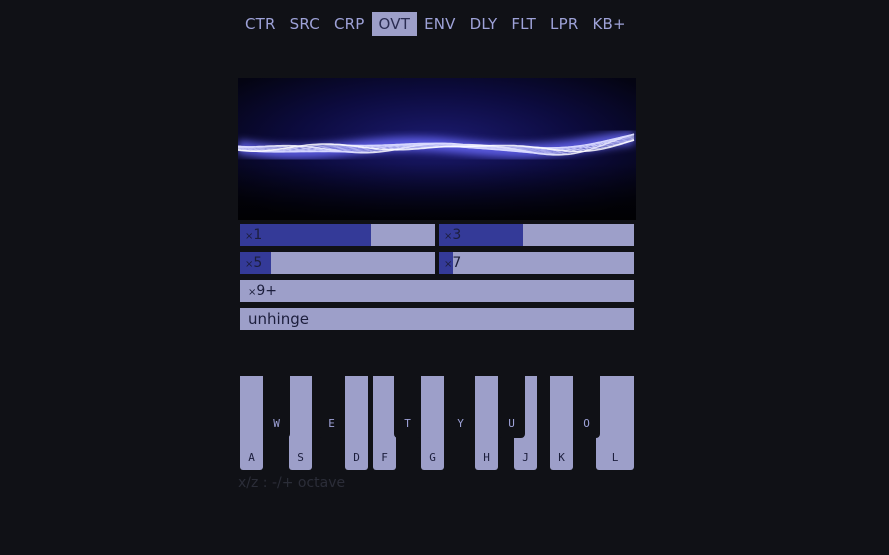 This screenshot has width=889, height=555. I want to click on white-key-d: D, so click(356, 423).